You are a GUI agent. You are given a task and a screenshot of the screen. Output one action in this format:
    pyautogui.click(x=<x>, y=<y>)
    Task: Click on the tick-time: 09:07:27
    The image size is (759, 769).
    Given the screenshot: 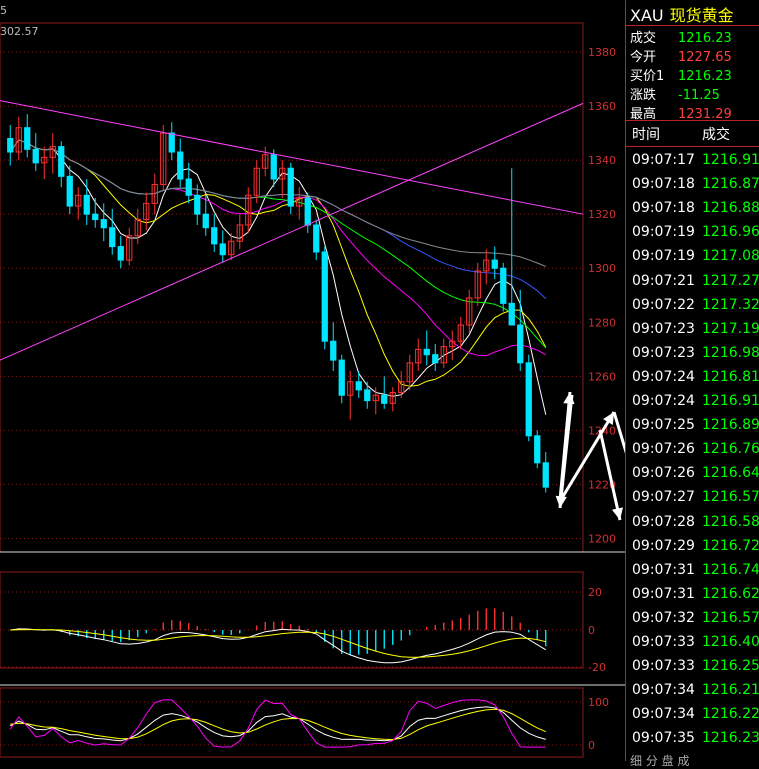 What is the action you would take?
    pyautogui.click(x=663, y=497)
    